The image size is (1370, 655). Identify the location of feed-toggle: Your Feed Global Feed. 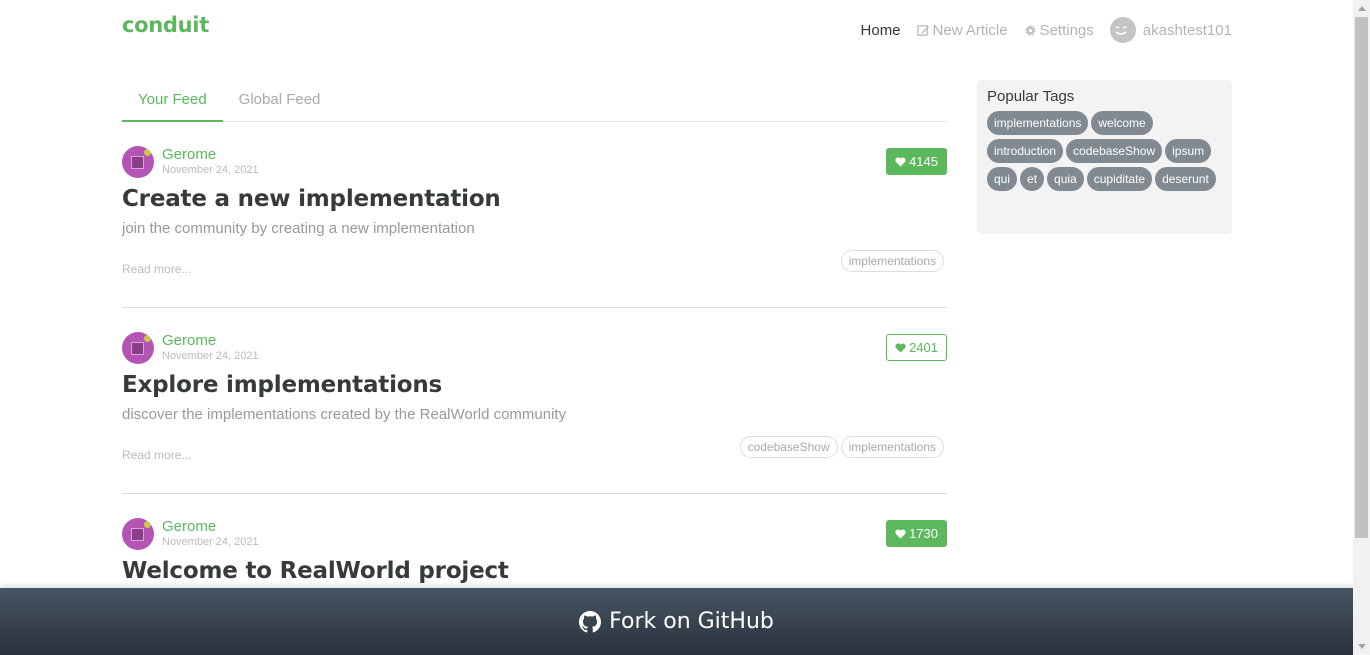
(534, 101).